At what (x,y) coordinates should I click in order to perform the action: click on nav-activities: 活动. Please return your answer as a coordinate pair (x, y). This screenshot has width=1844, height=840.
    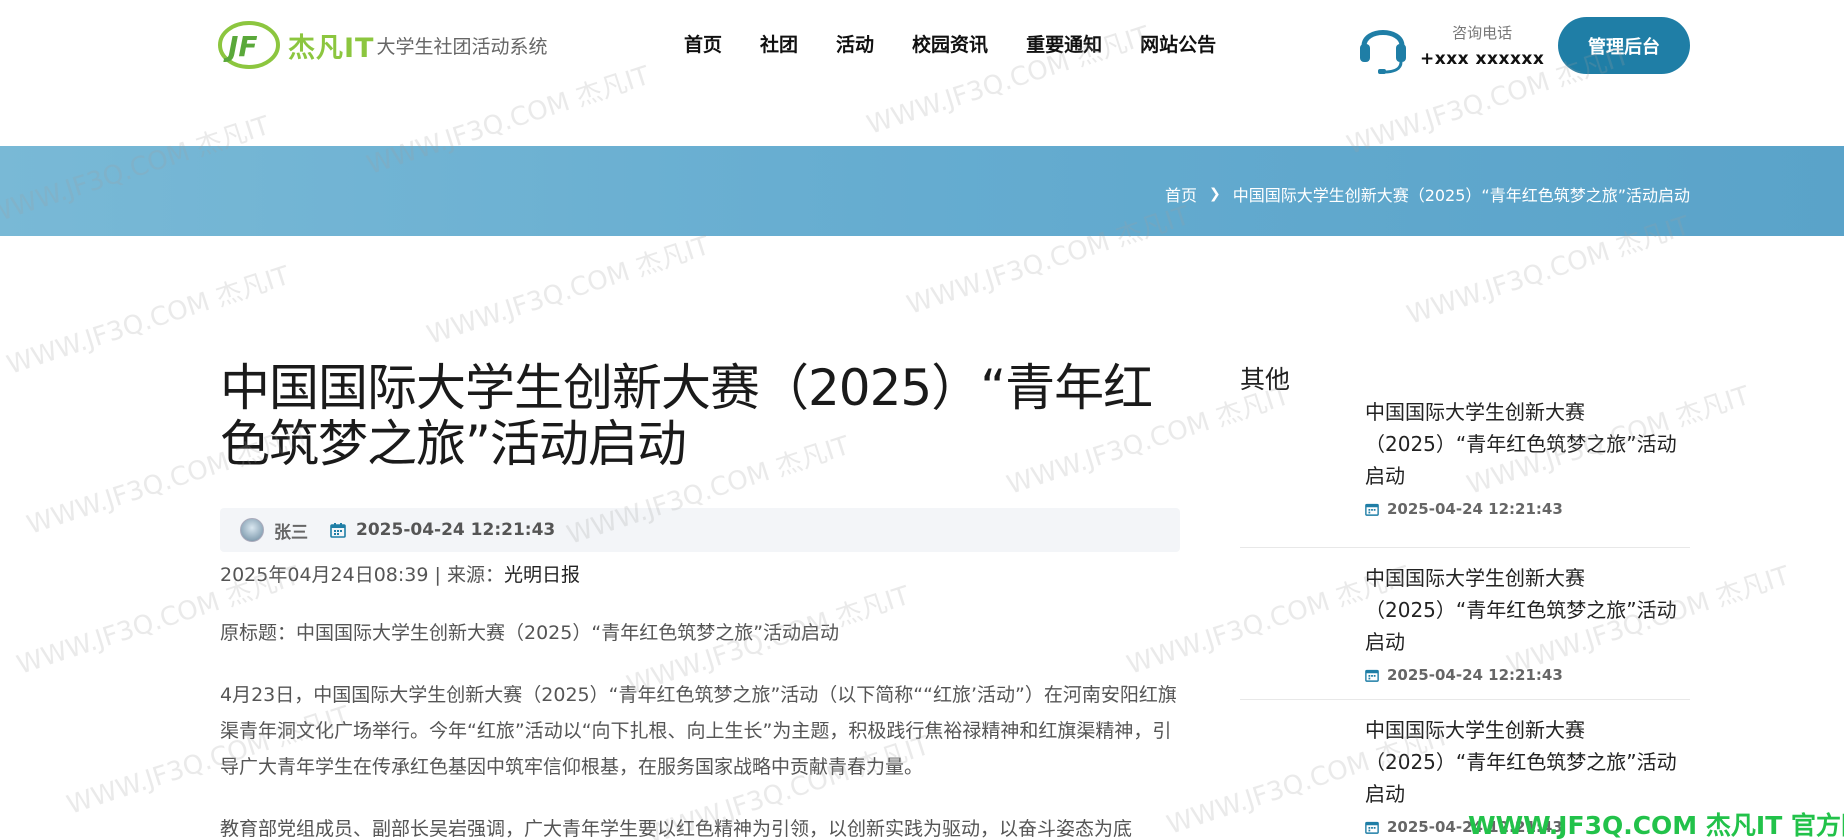
    Looking at the image, I should click on (855, 43).